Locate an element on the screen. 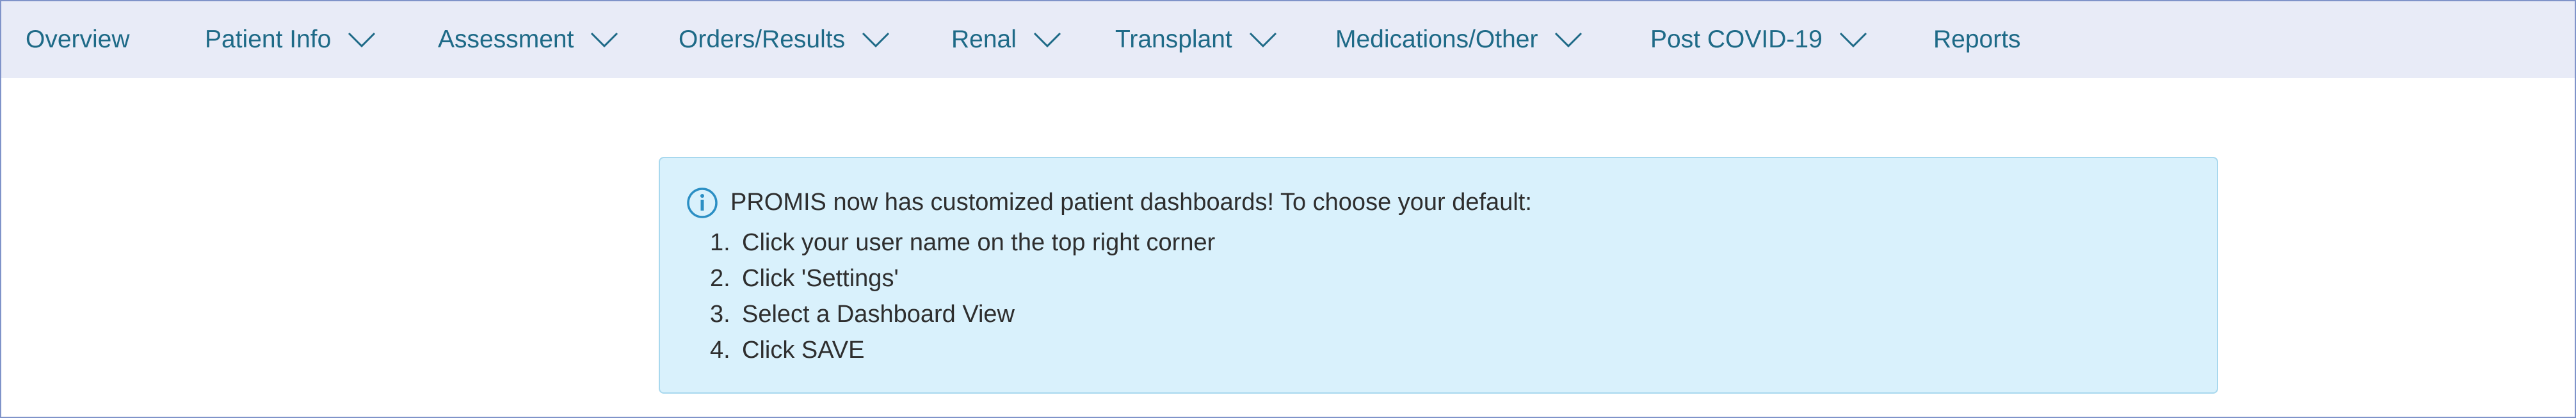  nav-item-reports: Reports is located at coordinates (1977, 39).